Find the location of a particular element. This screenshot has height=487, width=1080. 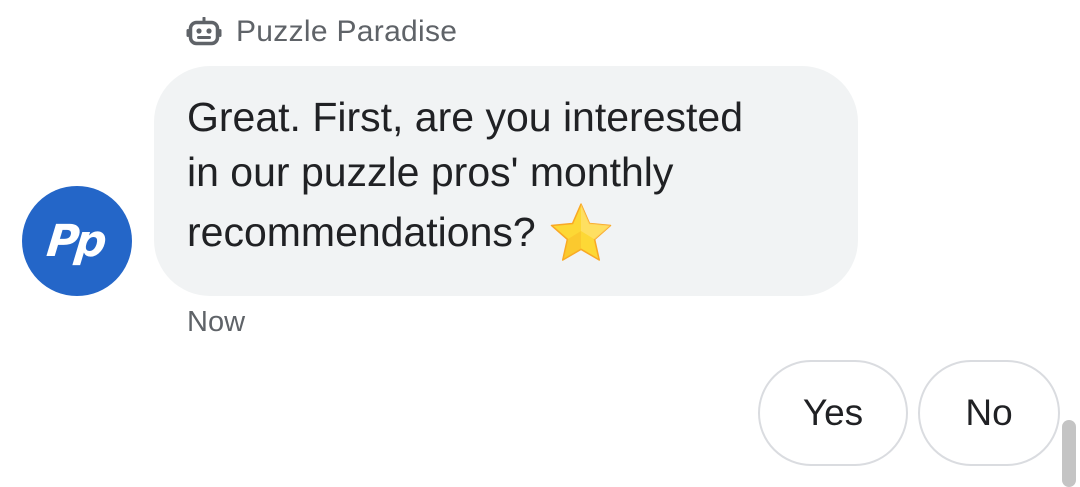

avatar-initials: Pp is located at coordinates (75, 241).